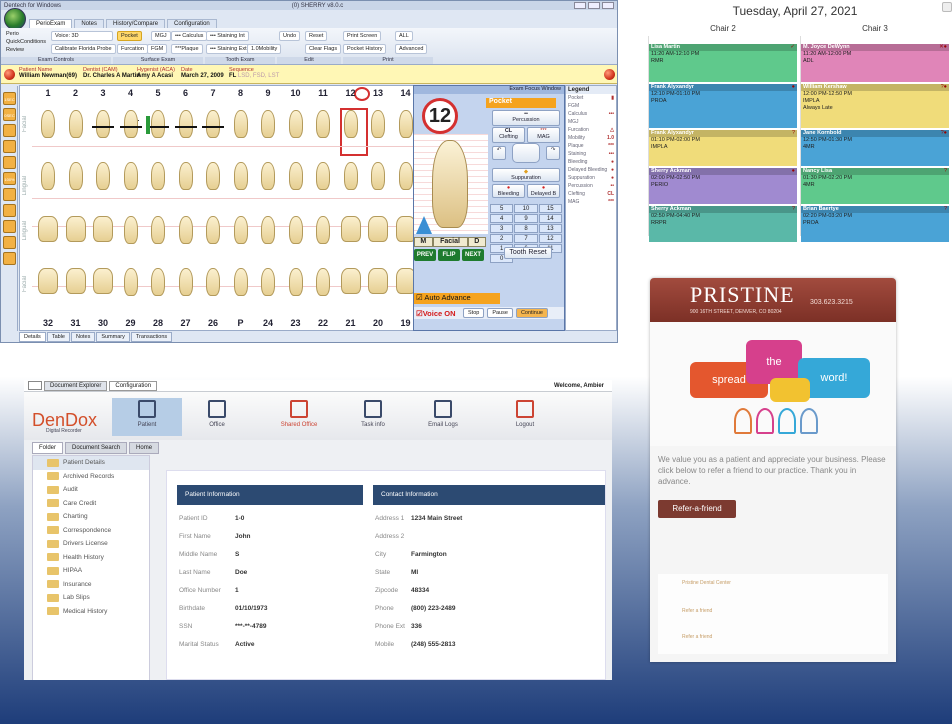 This screenshot has height=724, width=952. I want to click on tab-summary: Summary, so click(113, 337).